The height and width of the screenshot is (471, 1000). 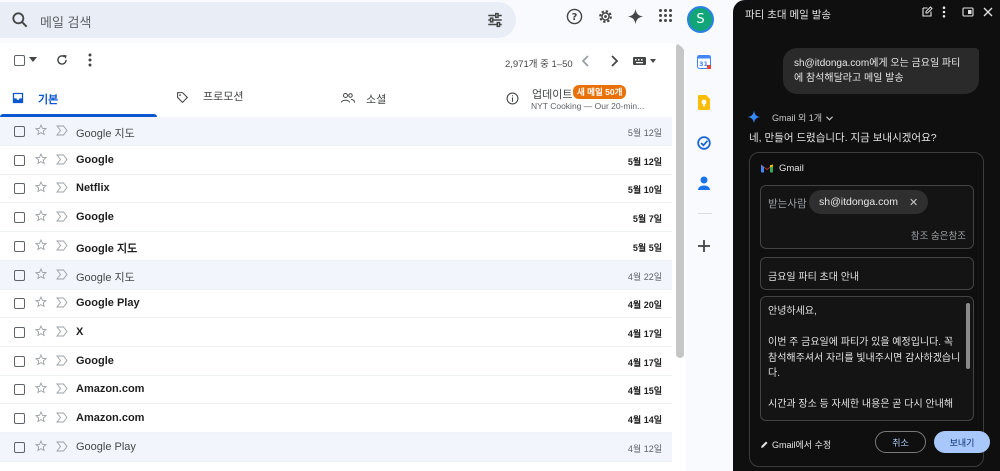 I want to click on email-date: 4월 17일, so click(x=644, y=333).